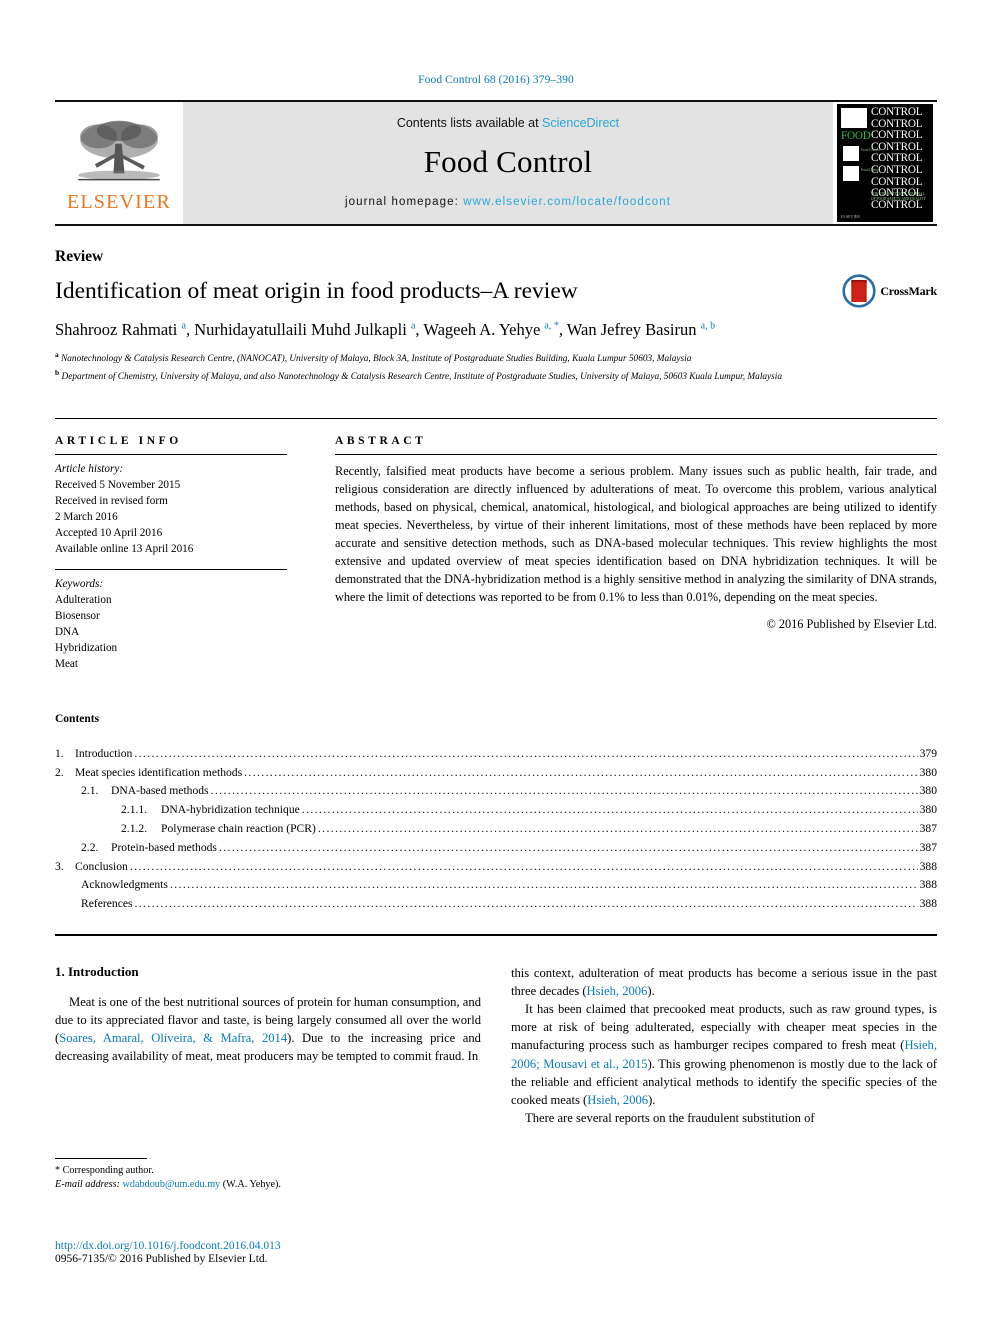 The width and height of the screenshot is (992, 1323). What do you see at coordinates (859, 291) in the screenshot?
I see `crossmark-icon` at bounding box center [859, 291].